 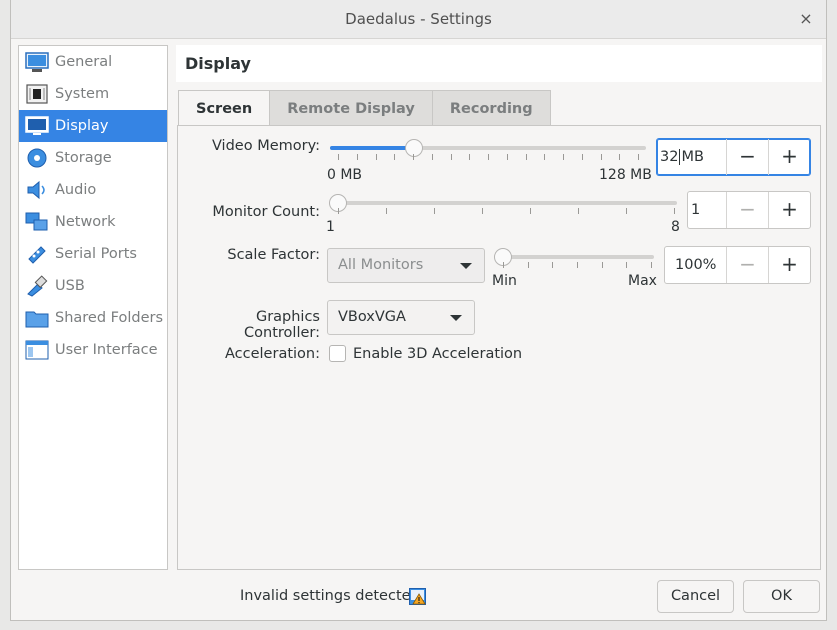 What do you see at coordinates (96, 254) in the screenshot?
I see `sidebar-item-label: Serial Ports` at bounding box center [96, 254].